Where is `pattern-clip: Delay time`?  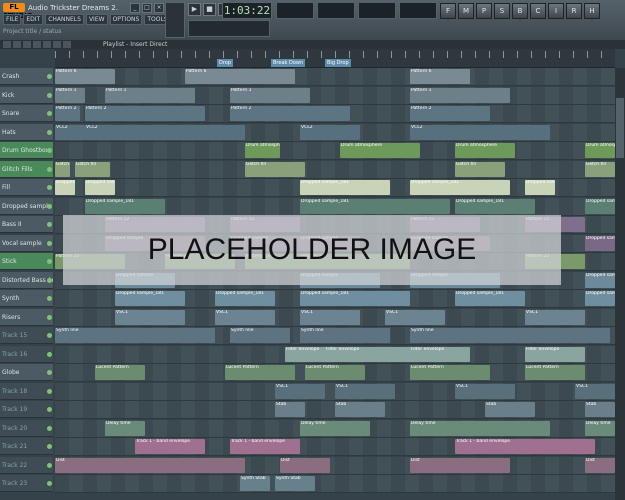 pattern-clip: Delay time is located at coordinates (335, 428).